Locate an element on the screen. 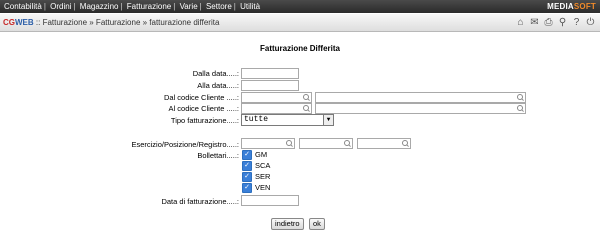  tipo-fatturazione-label: Tipo fatturazione.....: is located at coordinates (204, 120).